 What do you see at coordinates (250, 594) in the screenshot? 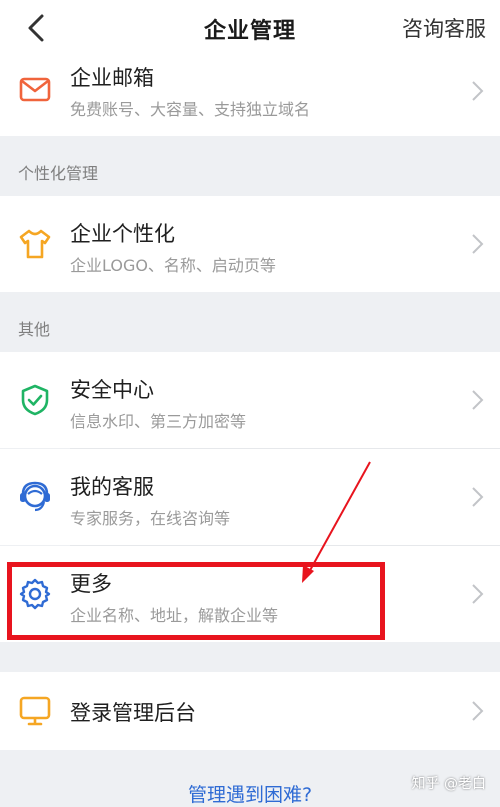
I see `list-item-more: 更多 企业名称、地址，解散企业等` at bounding box center [250, 594].